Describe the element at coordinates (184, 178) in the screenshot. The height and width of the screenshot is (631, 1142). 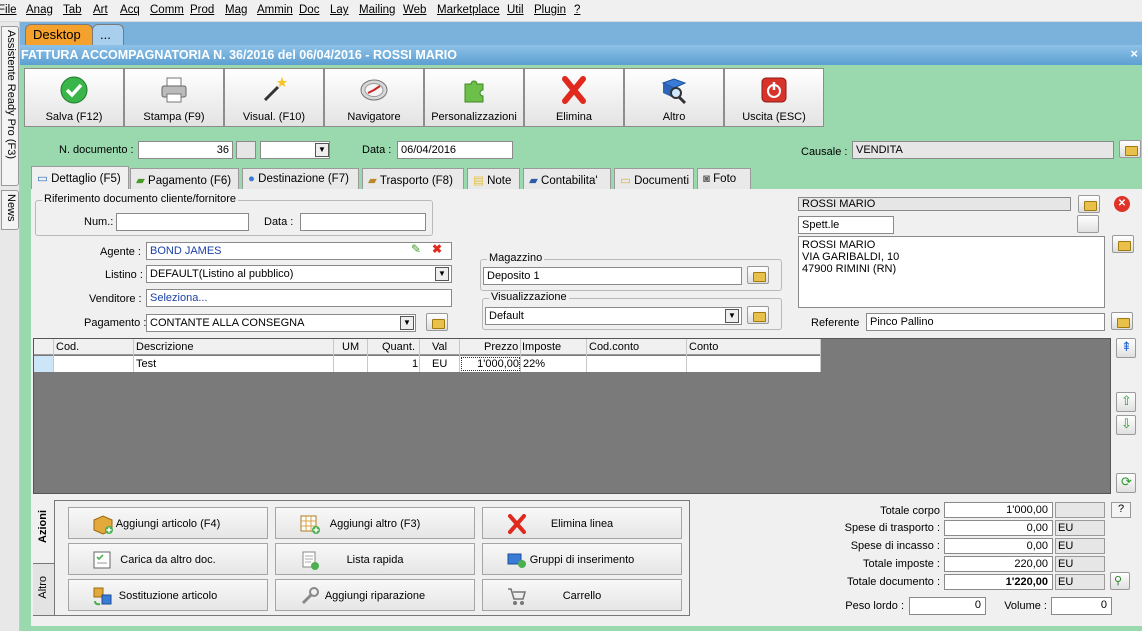
I see `tab-pagamento: ▰ Pagamento (F6)` at that location.